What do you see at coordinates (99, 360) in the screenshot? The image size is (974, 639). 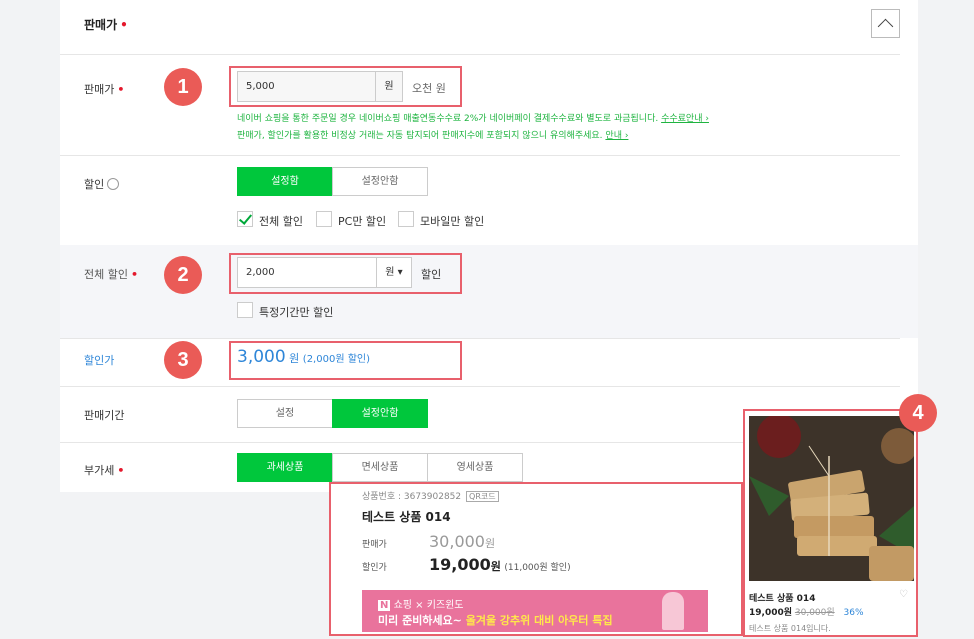 I see `discount-price-label: 할인가` at bounding box center [99, 360].